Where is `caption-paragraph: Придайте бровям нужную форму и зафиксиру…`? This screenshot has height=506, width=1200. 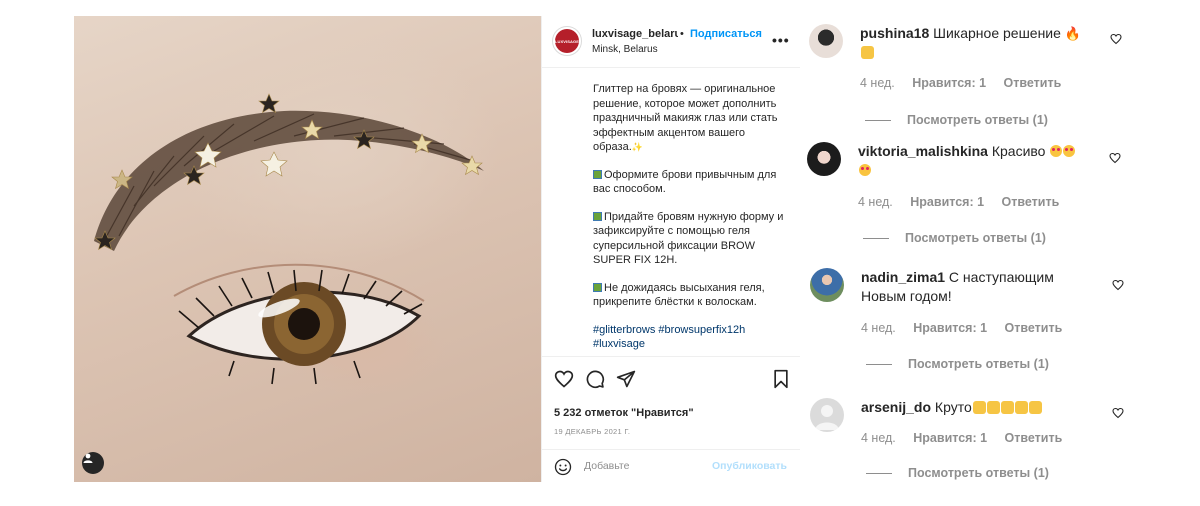 caption-paragraph: Придайте бровям нужную форму и зафиксиру… is located at coordinates (688, 238).